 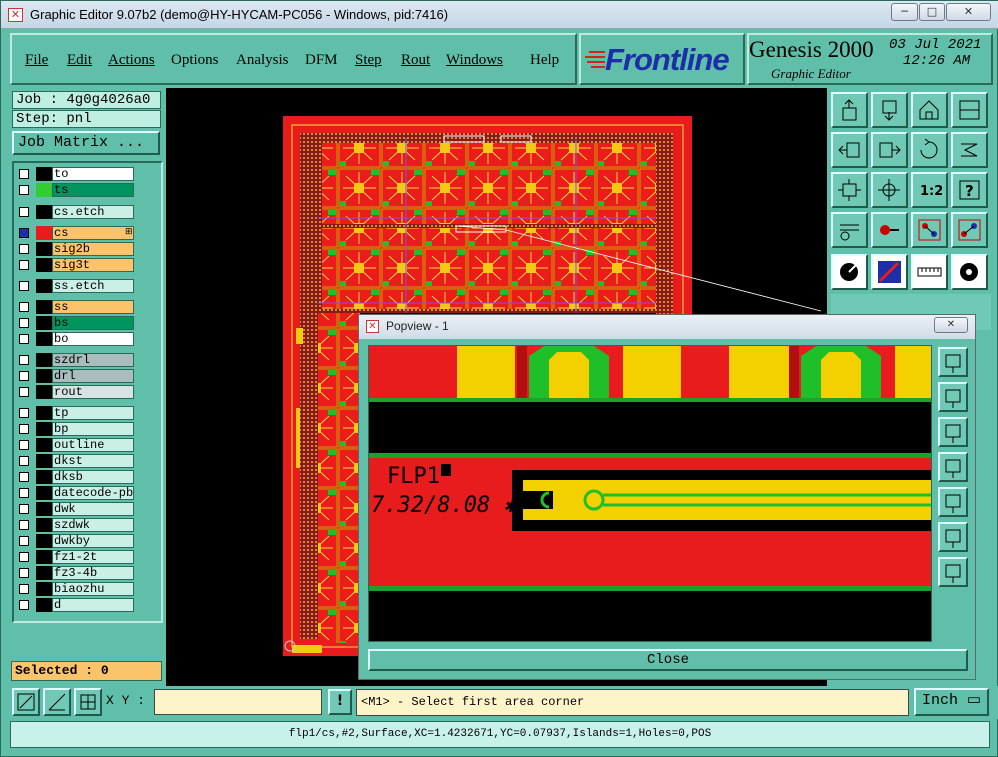 What do you see at coordinates (929, 230) in the screenshot?
I see `net-icon` at bounding box center [929, 230].